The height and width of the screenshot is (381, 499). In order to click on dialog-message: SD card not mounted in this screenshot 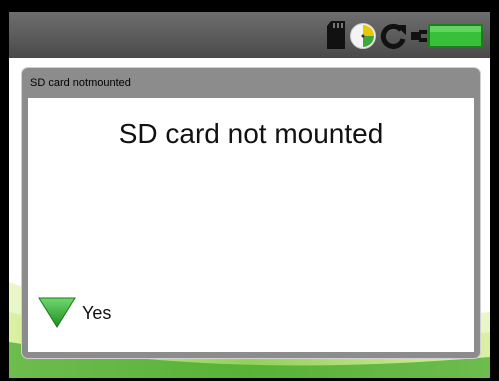, I will do `click(251, 133)`.